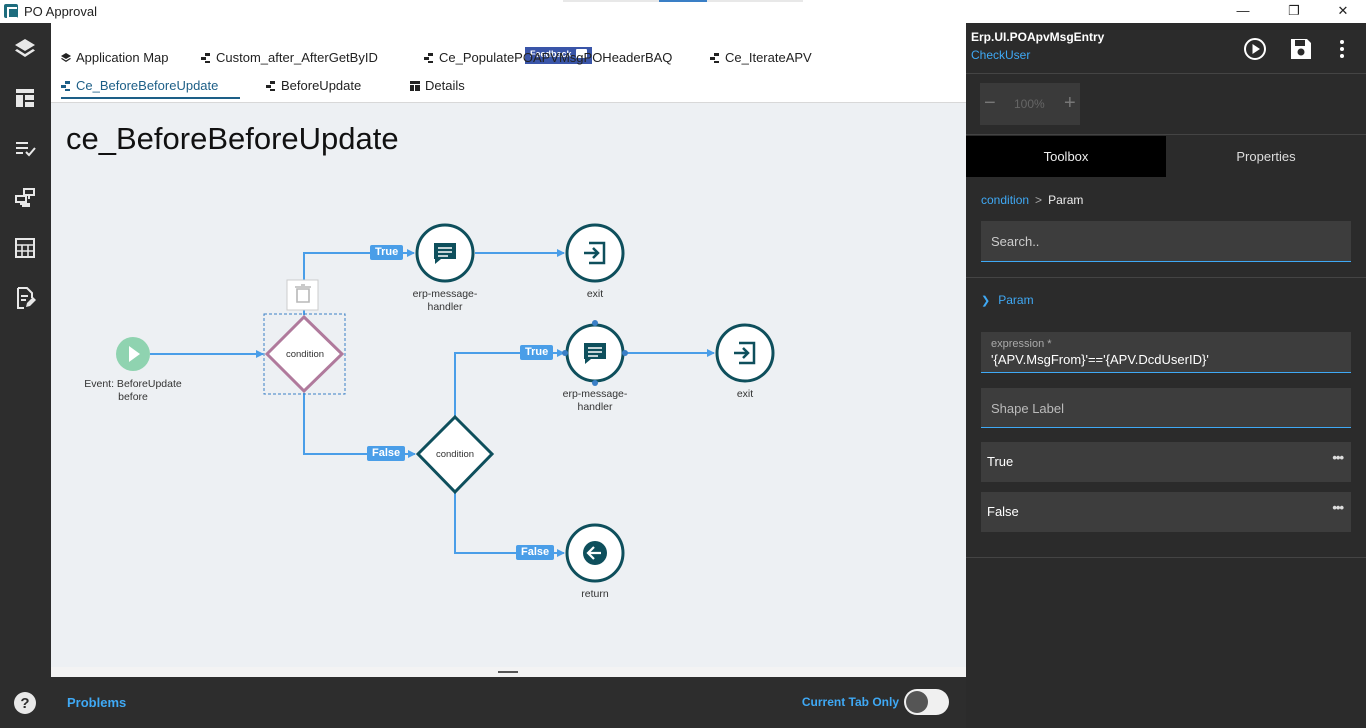  I want to click on tab-custom-after-aftergetbyid: Custom_after_AfterGetByID, so click(289, 59).